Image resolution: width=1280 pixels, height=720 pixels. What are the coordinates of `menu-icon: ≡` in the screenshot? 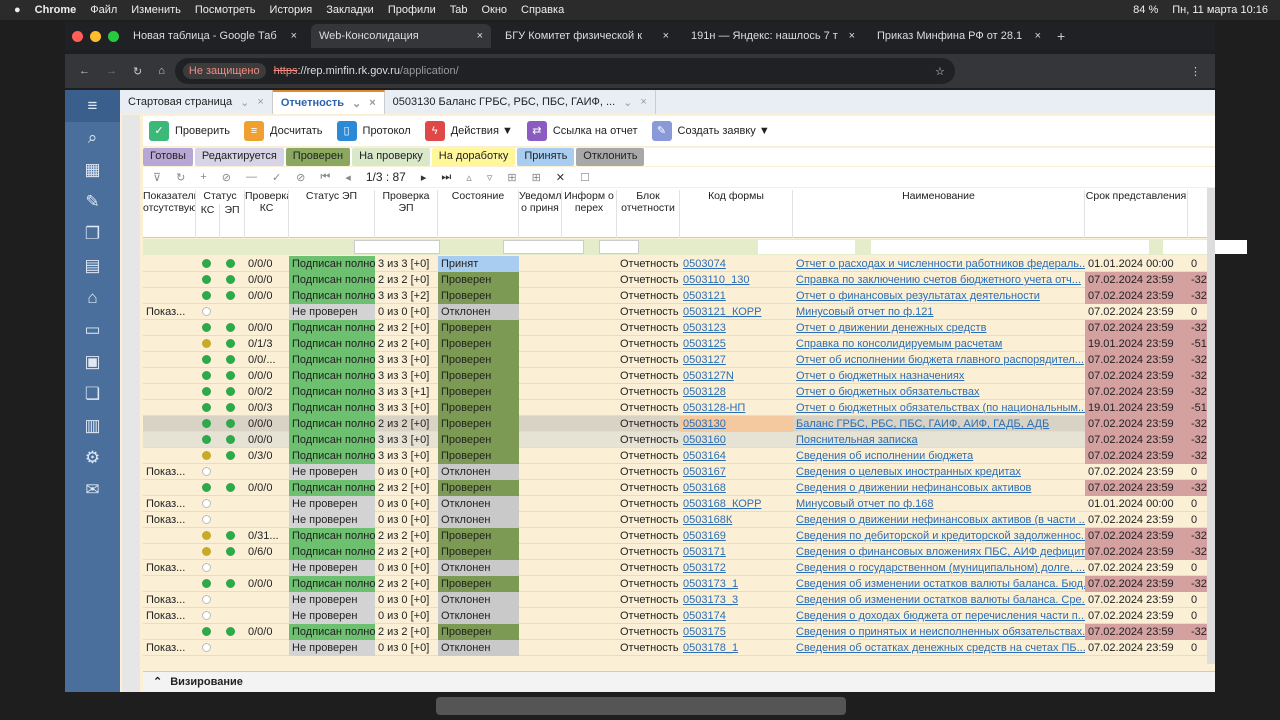 It's located at (92, 106).